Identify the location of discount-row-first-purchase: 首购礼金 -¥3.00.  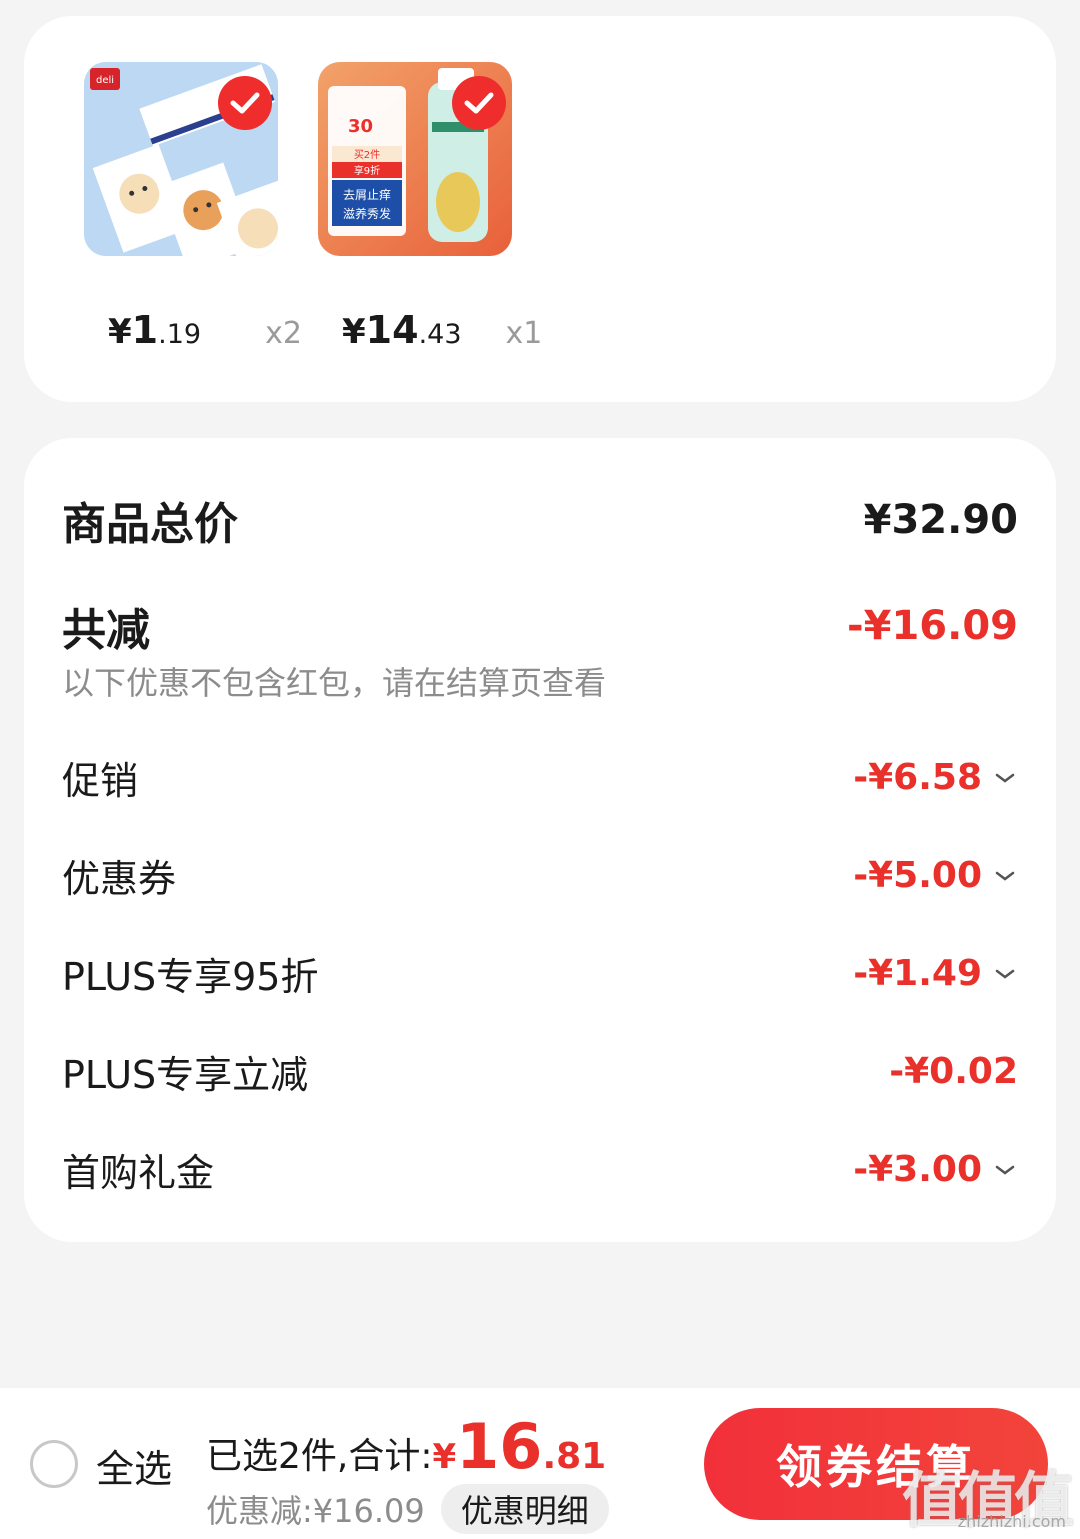
(540, 1169).